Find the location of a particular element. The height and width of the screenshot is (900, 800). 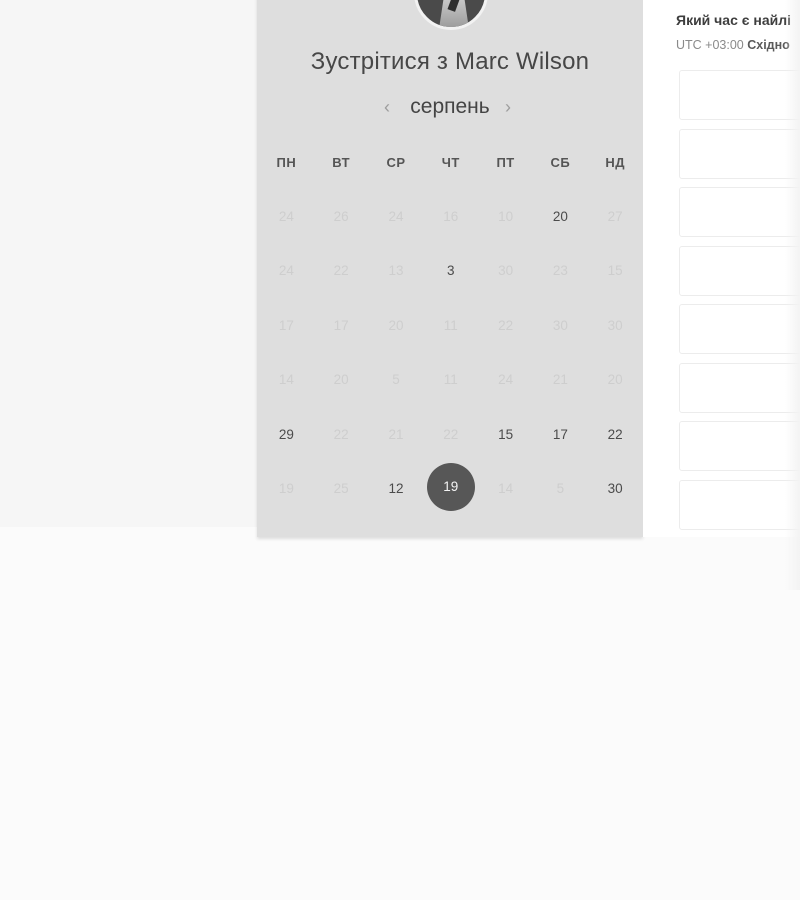

calendar-day-number: 26 is located at coordinates (341, 216).